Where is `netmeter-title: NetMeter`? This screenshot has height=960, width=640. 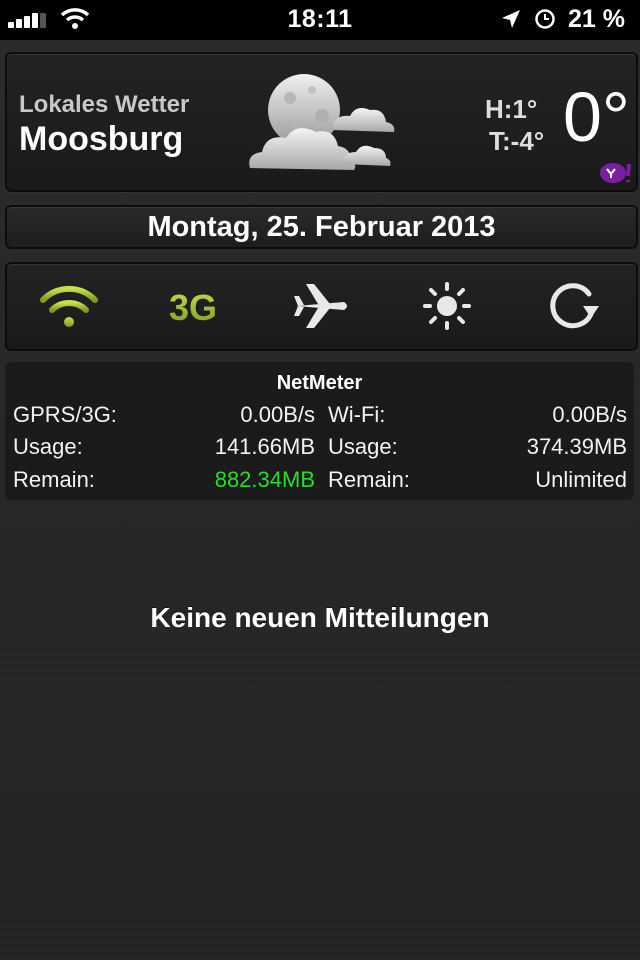
netmeter-title: NetMeter is located at coordinates (319, 383).